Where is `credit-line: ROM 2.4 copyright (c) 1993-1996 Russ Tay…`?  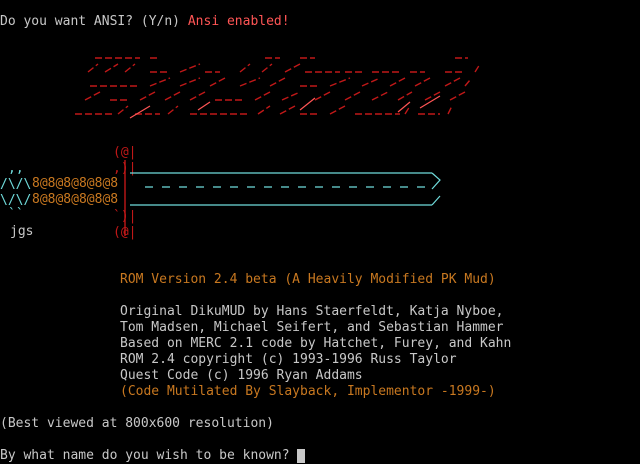
credit-line: ROM 2.4 copyright (c) 1993-1996 Russ Tay… is located at coordinates (288, 359).